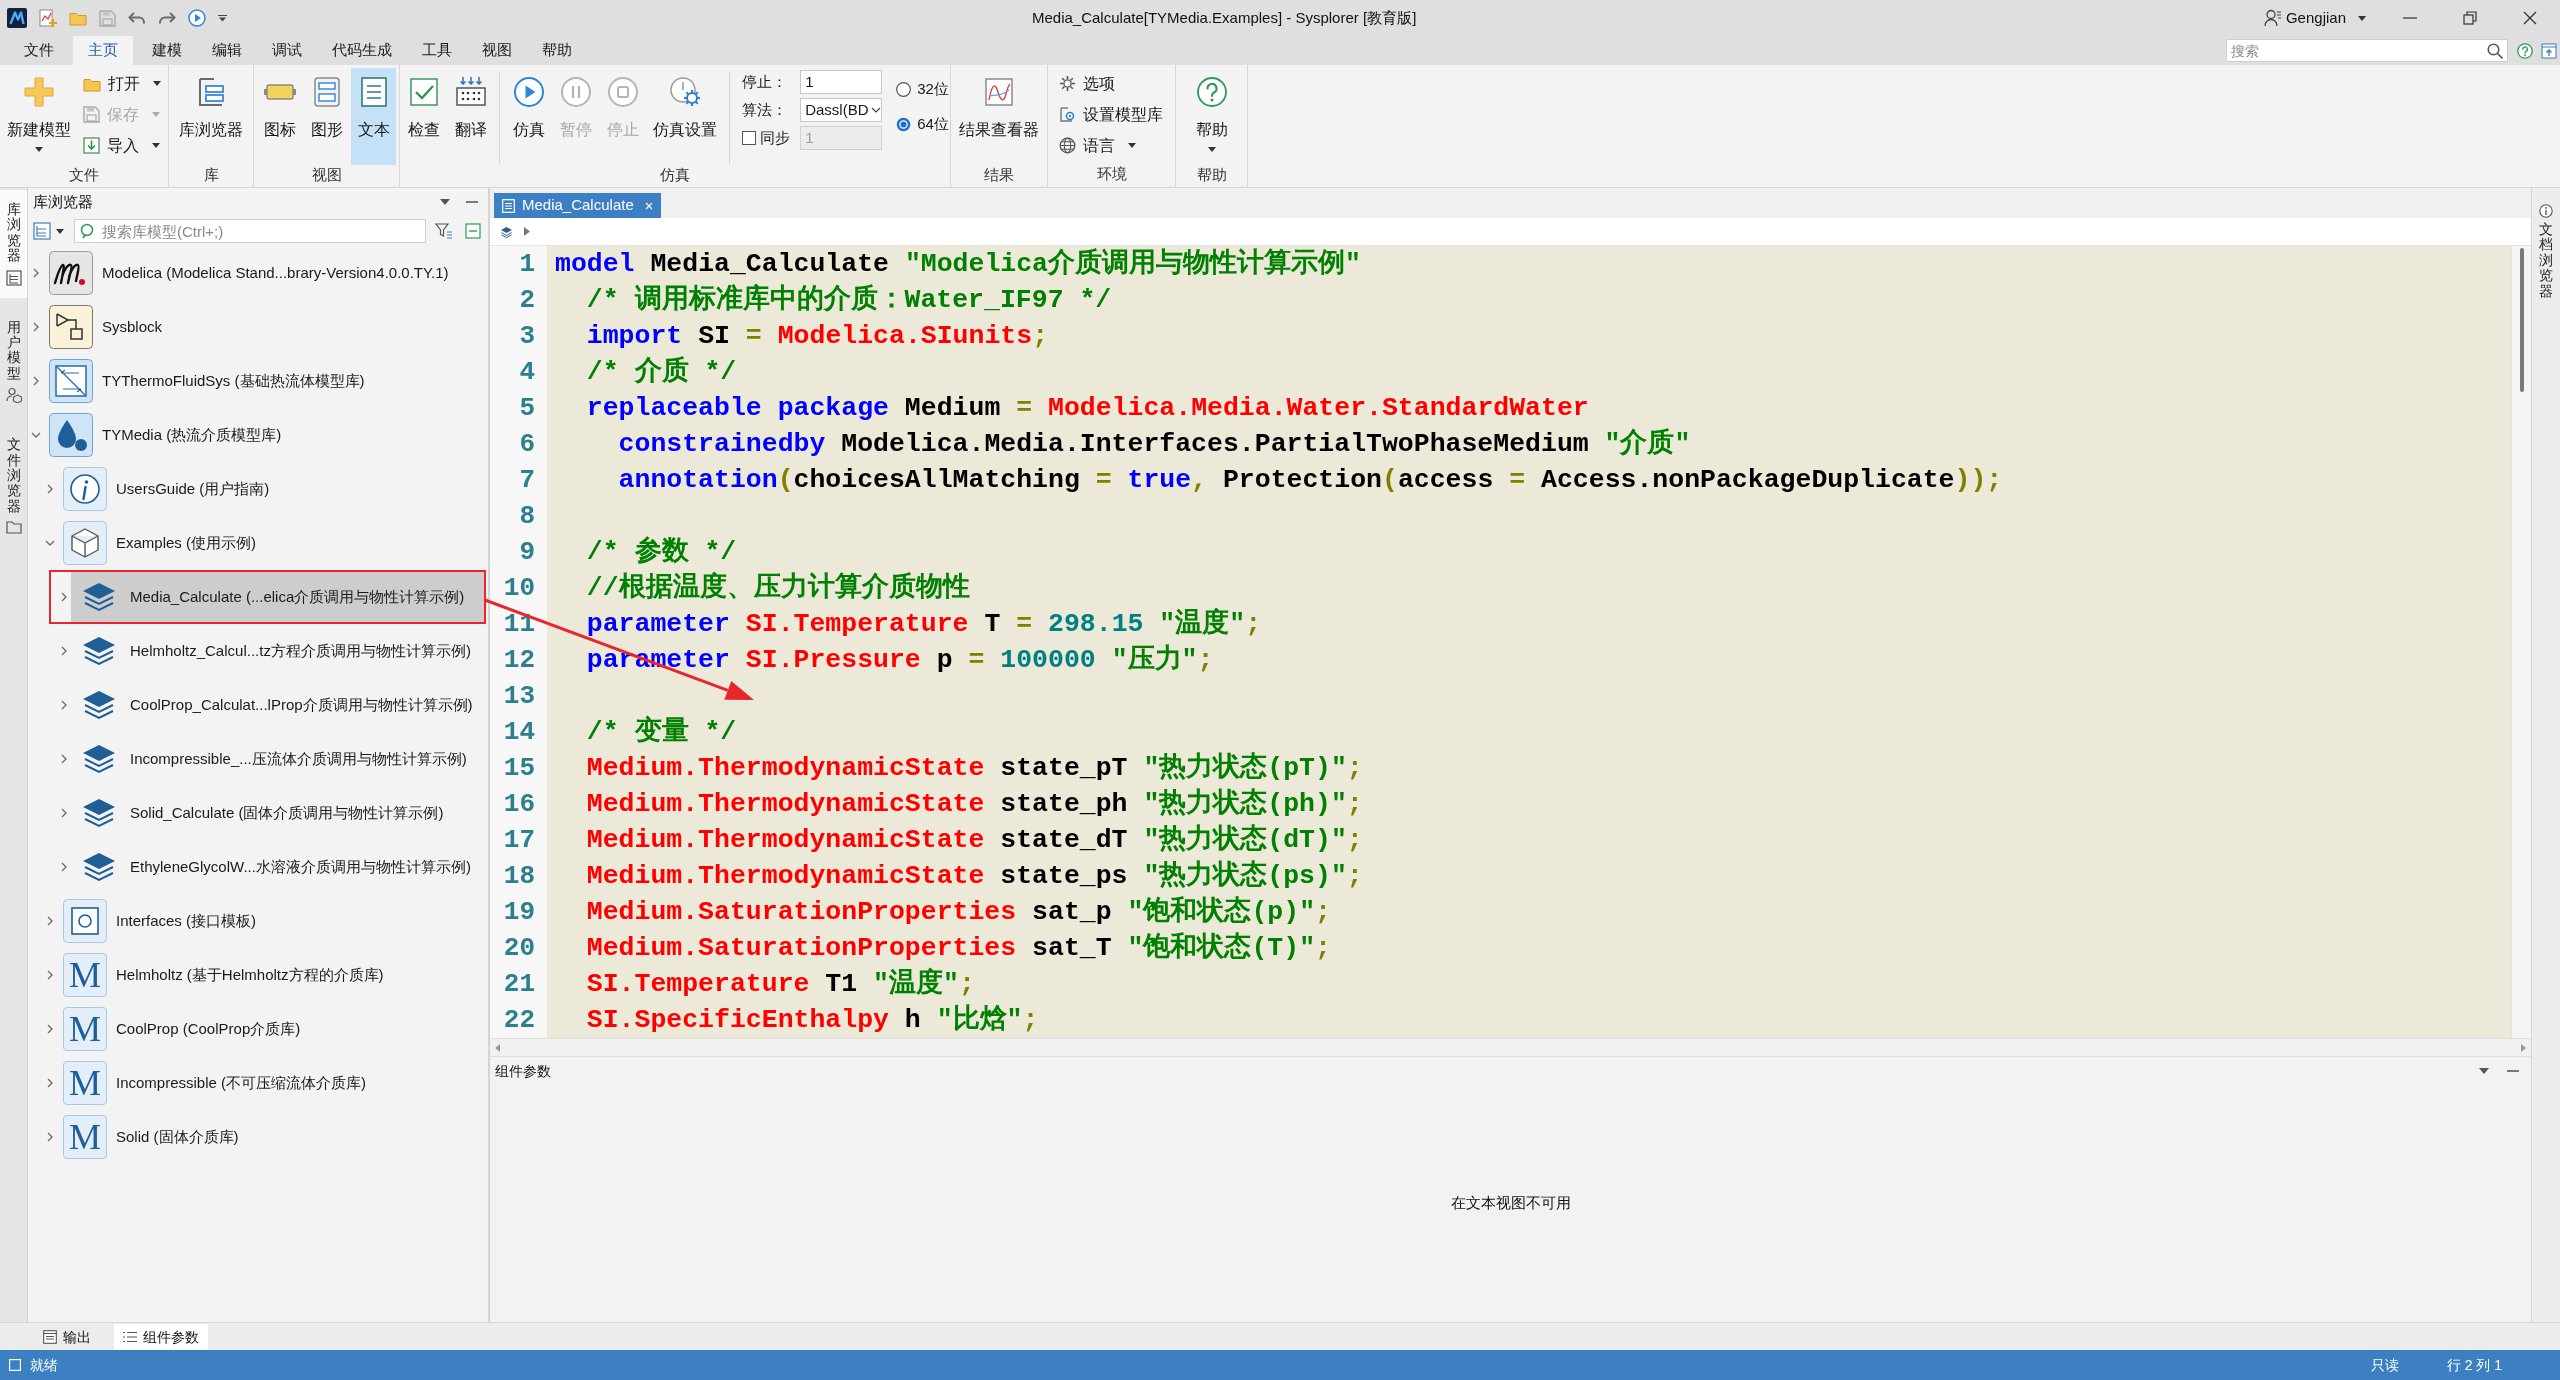 This screenshot has width=2560, height=1380. I want to click on tree-item: M Helmholtz (基于Helmholtz方程的介质库), so click(271, 975).